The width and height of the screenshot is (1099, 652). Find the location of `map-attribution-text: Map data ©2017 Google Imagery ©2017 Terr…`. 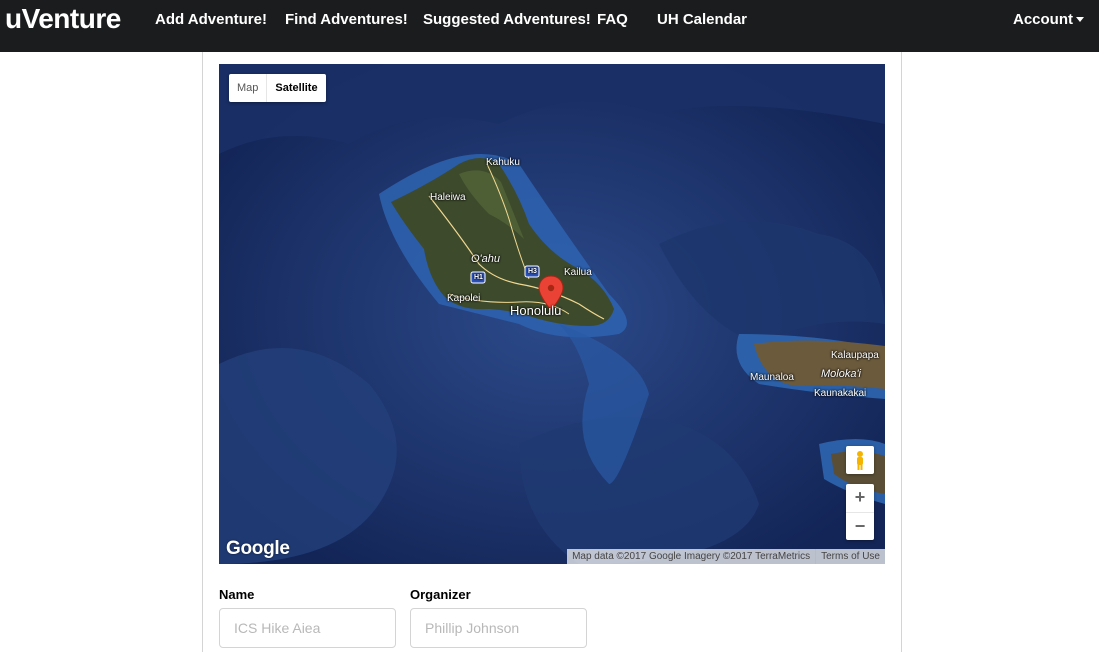

map-attribution-text: Map data ©2017 Google Imagery ©2017 Terr… is located at coordinates (691, 556).